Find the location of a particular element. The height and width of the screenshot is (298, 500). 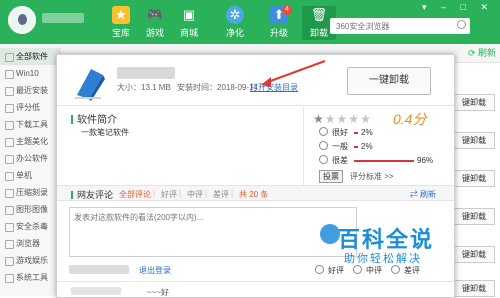

sidebar-item-single: 单机 is located at coordinates (30, 175).